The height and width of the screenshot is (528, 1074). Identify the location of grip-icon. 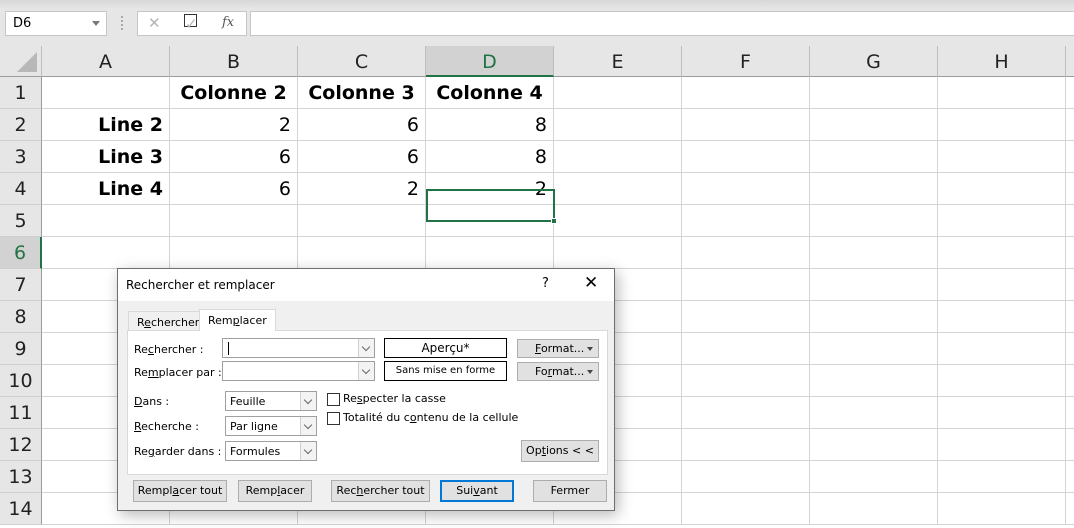
(122, 23).